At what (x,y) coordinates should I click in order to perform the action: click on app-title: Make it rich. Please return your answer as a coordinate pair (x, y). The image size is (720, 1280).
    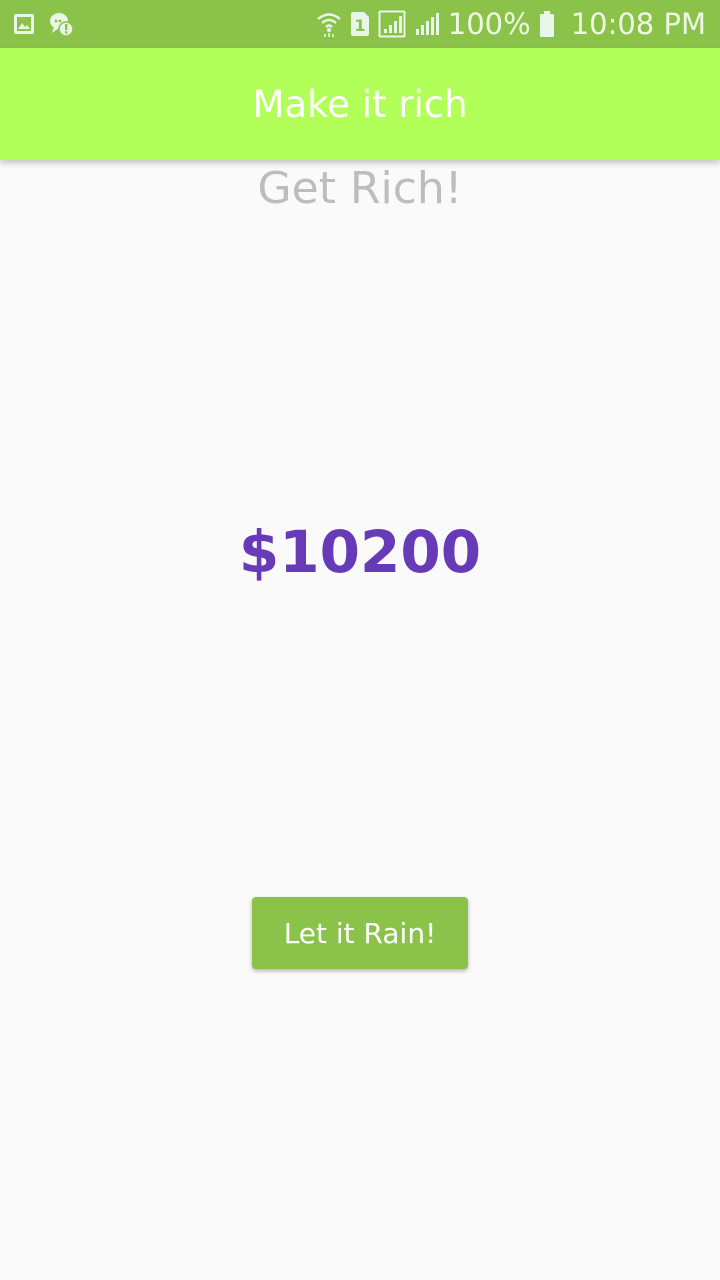
    Looking at the image, I should click on (360, 104).